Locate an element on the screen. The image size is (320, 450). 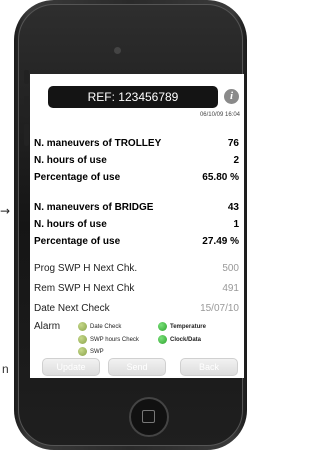
row-value: 1 is located at coordinates (236, 224).